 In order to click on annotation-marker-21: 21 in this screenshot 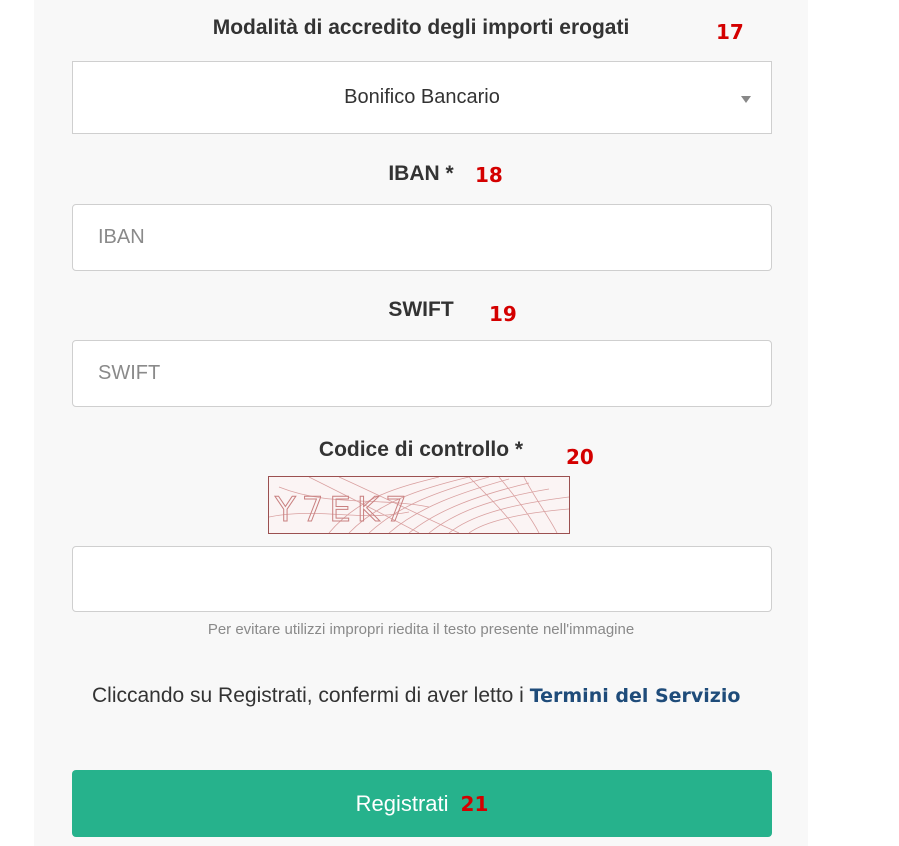, I will do `click(474, 803)`.